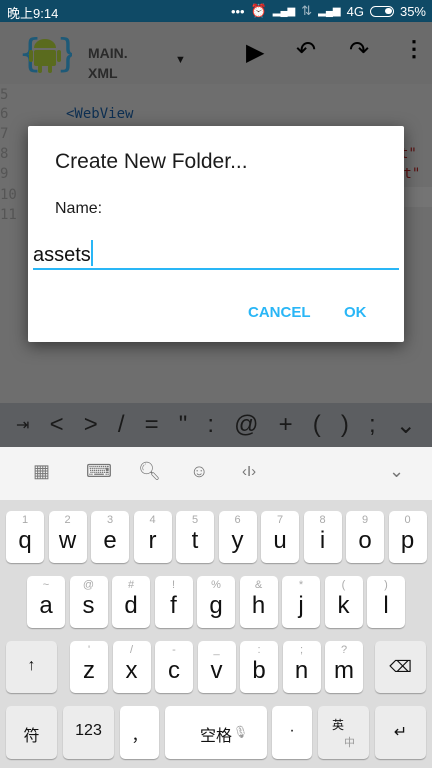  I want to click on language-switch-key: 英中, so click(343, 732).